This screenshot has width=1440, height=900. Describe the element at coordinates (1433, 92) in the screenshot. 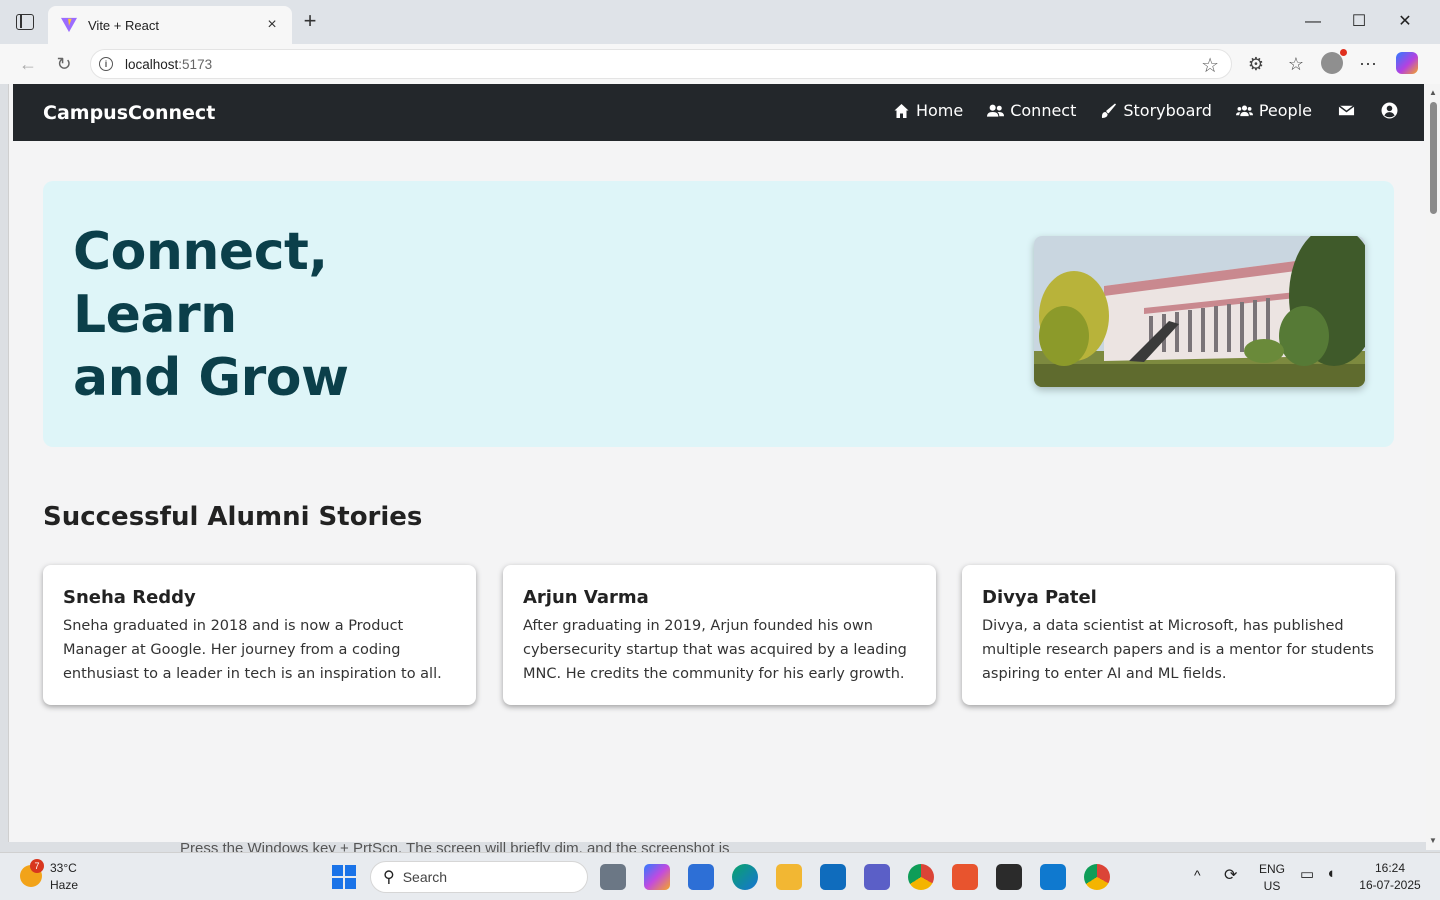

I see `scroll-up-icon: ▲` at that location.